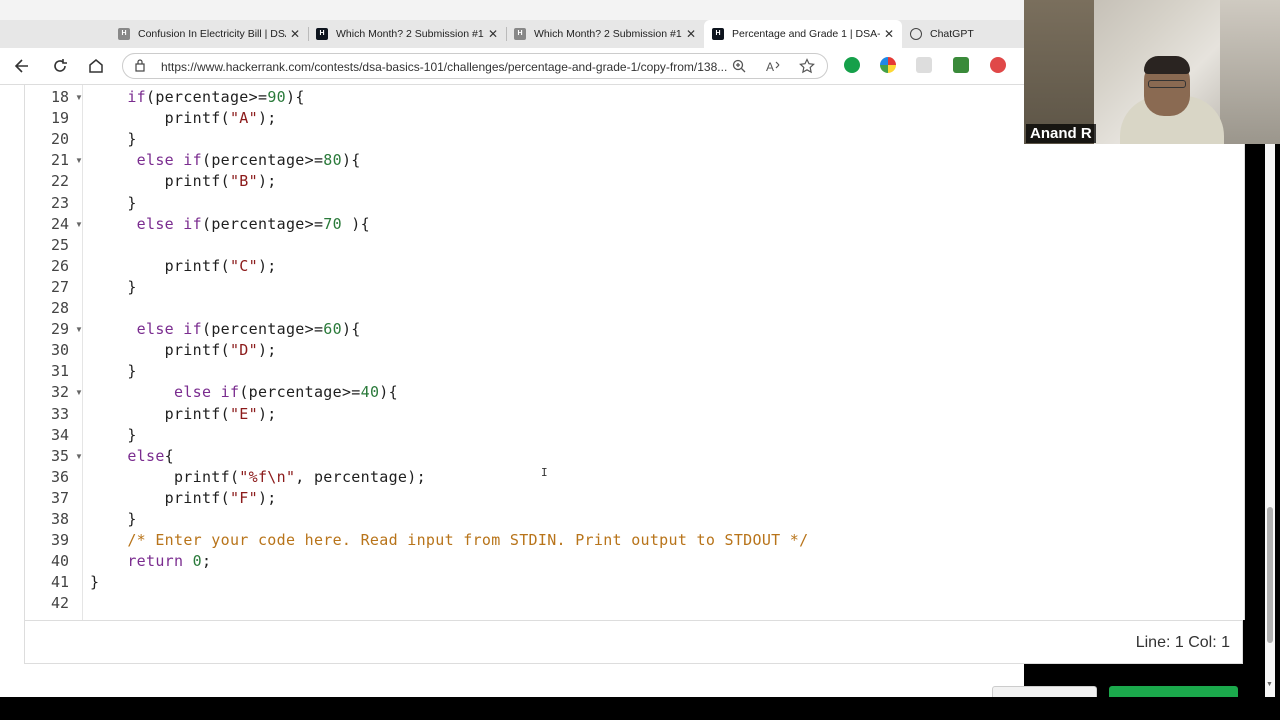  What do you see at coordinates (225, 329) in the screenshot?
I see `code-line: else if(percentage>=60){` at bounding box center [225, 329].